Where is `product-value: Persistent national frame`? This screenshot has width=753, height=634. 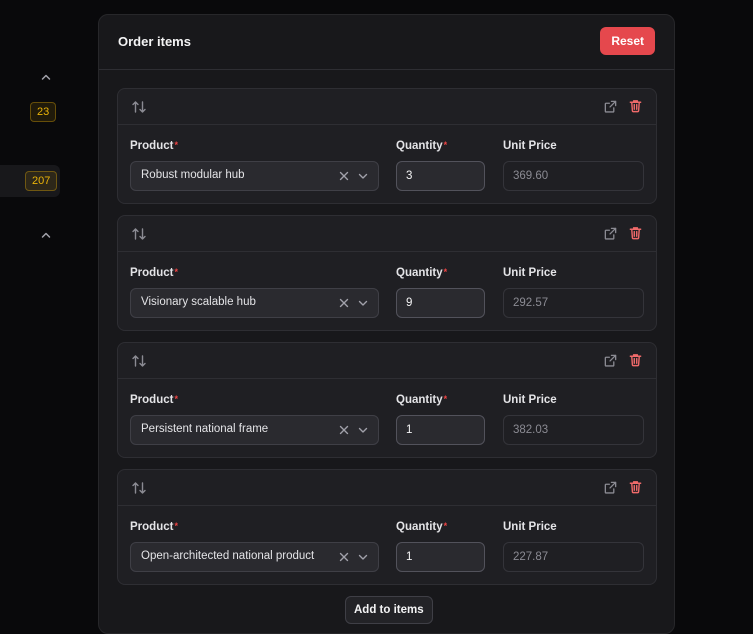 product-value: Persistent national frame is located at coordinates (205, 429).